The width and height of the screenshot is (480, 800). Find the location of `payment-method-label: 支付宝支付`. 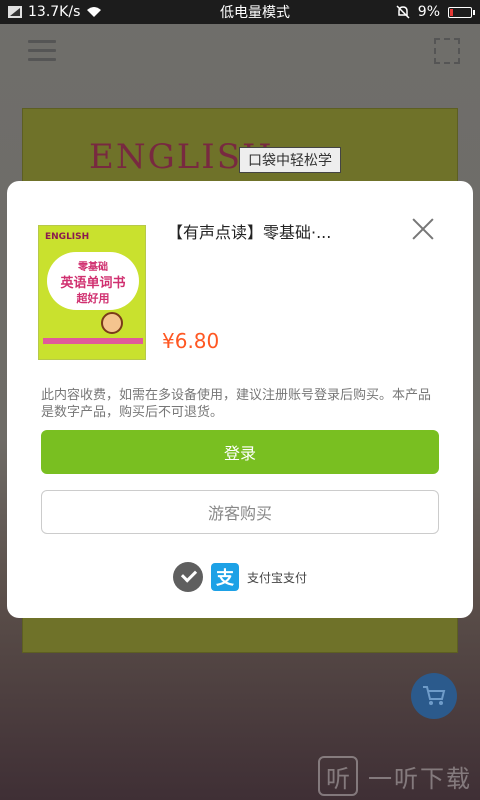

payment-method-label: 支付宝支付 is located at coordinates (277, 577).